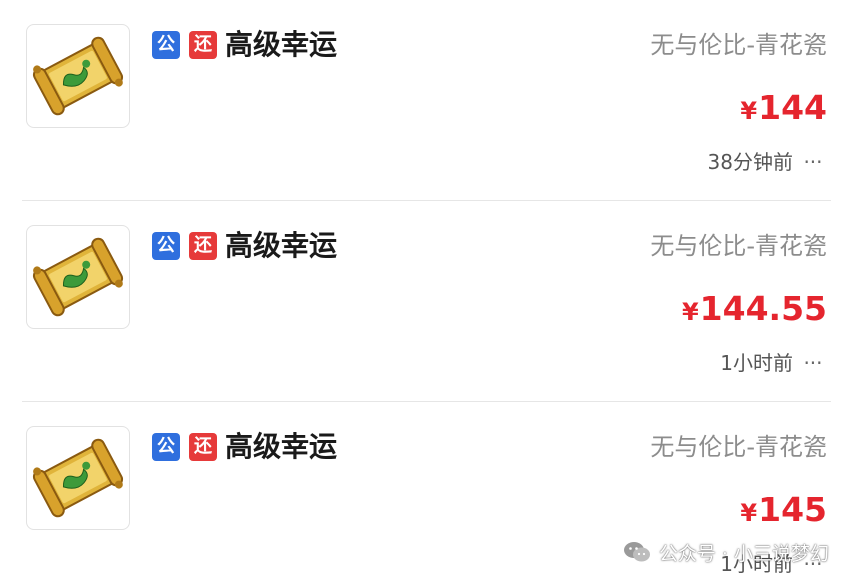  I want to click on price-amount: 145, so click(792, 509).